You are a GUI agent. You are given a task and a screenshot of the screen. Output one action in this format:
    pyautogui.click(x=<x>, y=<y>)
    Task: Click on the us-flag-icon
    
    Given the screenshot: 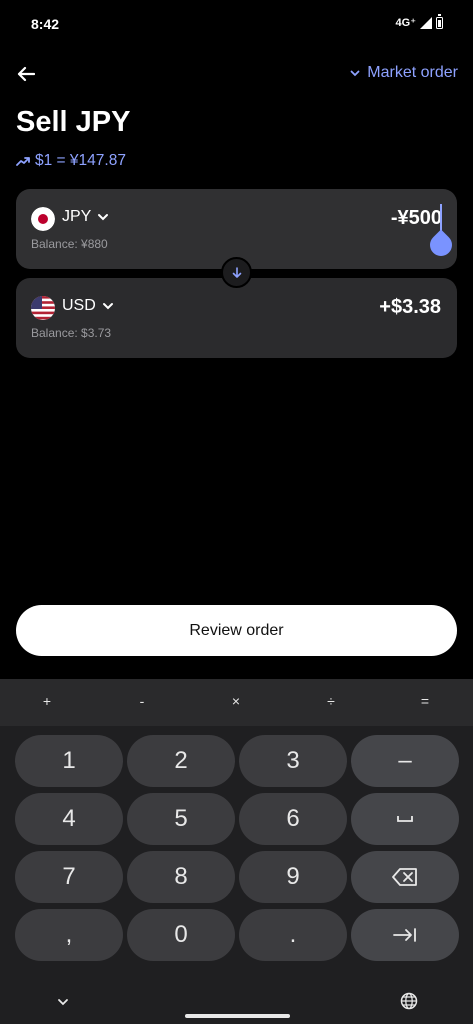 What is the action you would take?
    pyautogui.click(x=43, y=308)
    